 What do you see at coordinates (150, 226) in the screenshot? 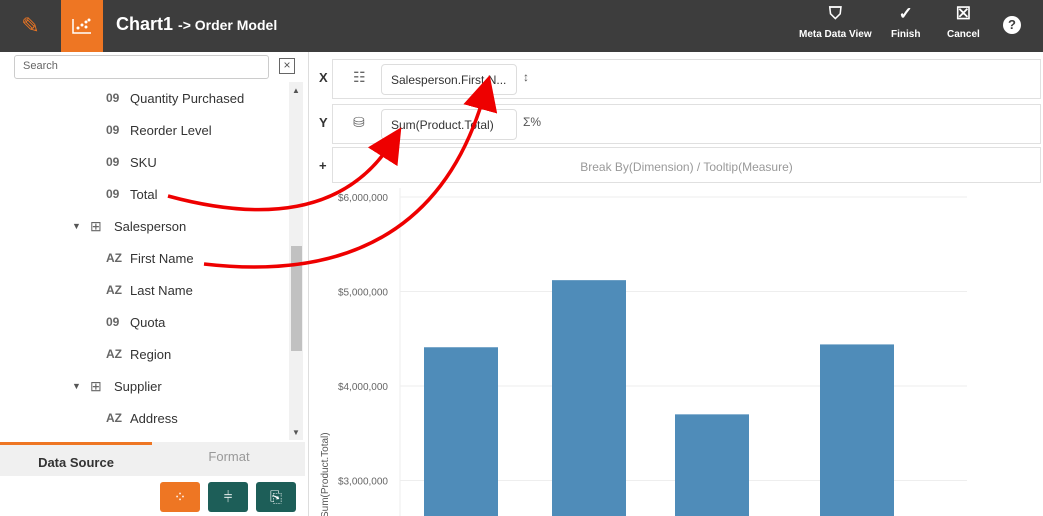
I see `table-label: Salesperson` at bounding box center [150, 226].